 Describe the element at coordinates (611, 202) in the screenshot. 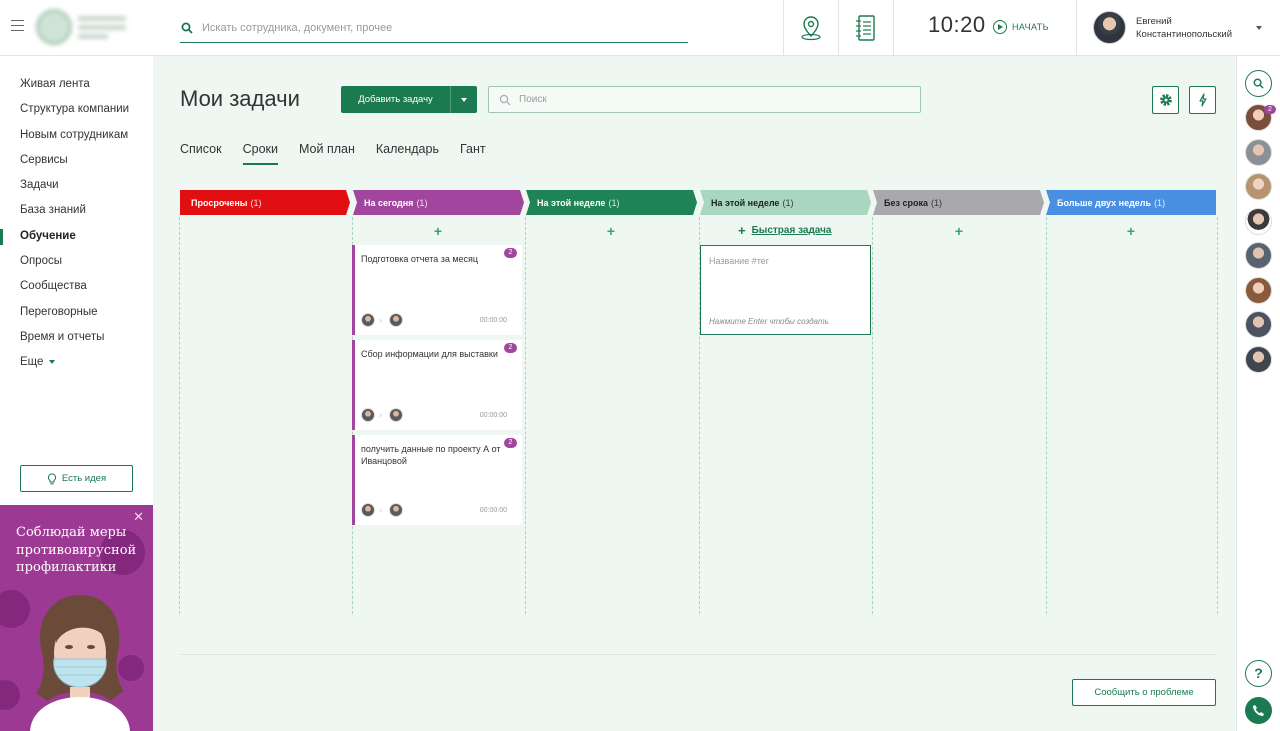

I see `column-header-this-week: На этой неделе (1)` at that location.